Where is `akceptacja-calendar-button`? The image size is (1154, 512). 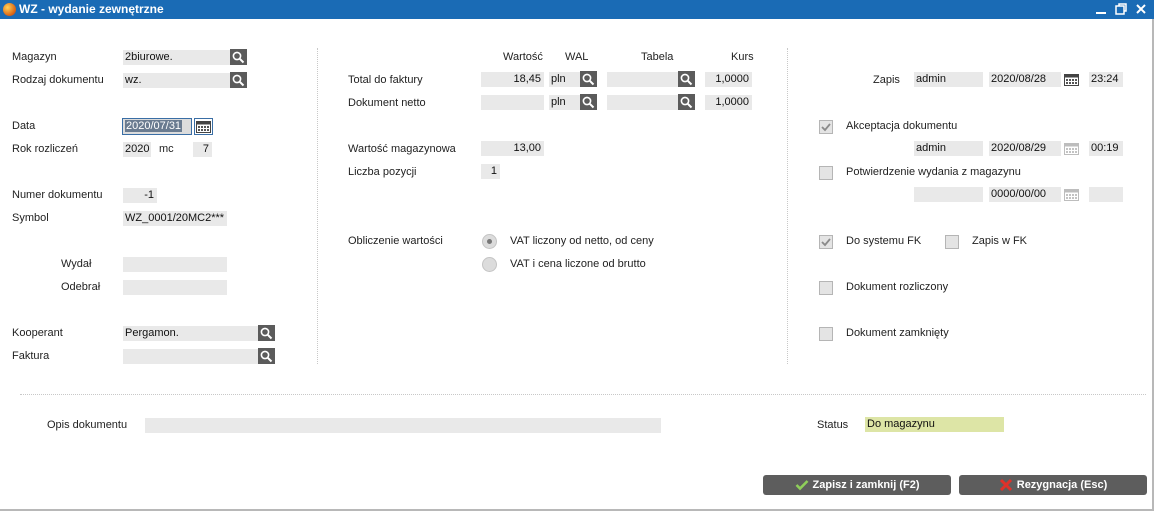 akceptacja-calendar-button is located at coordinates (1071, 148).